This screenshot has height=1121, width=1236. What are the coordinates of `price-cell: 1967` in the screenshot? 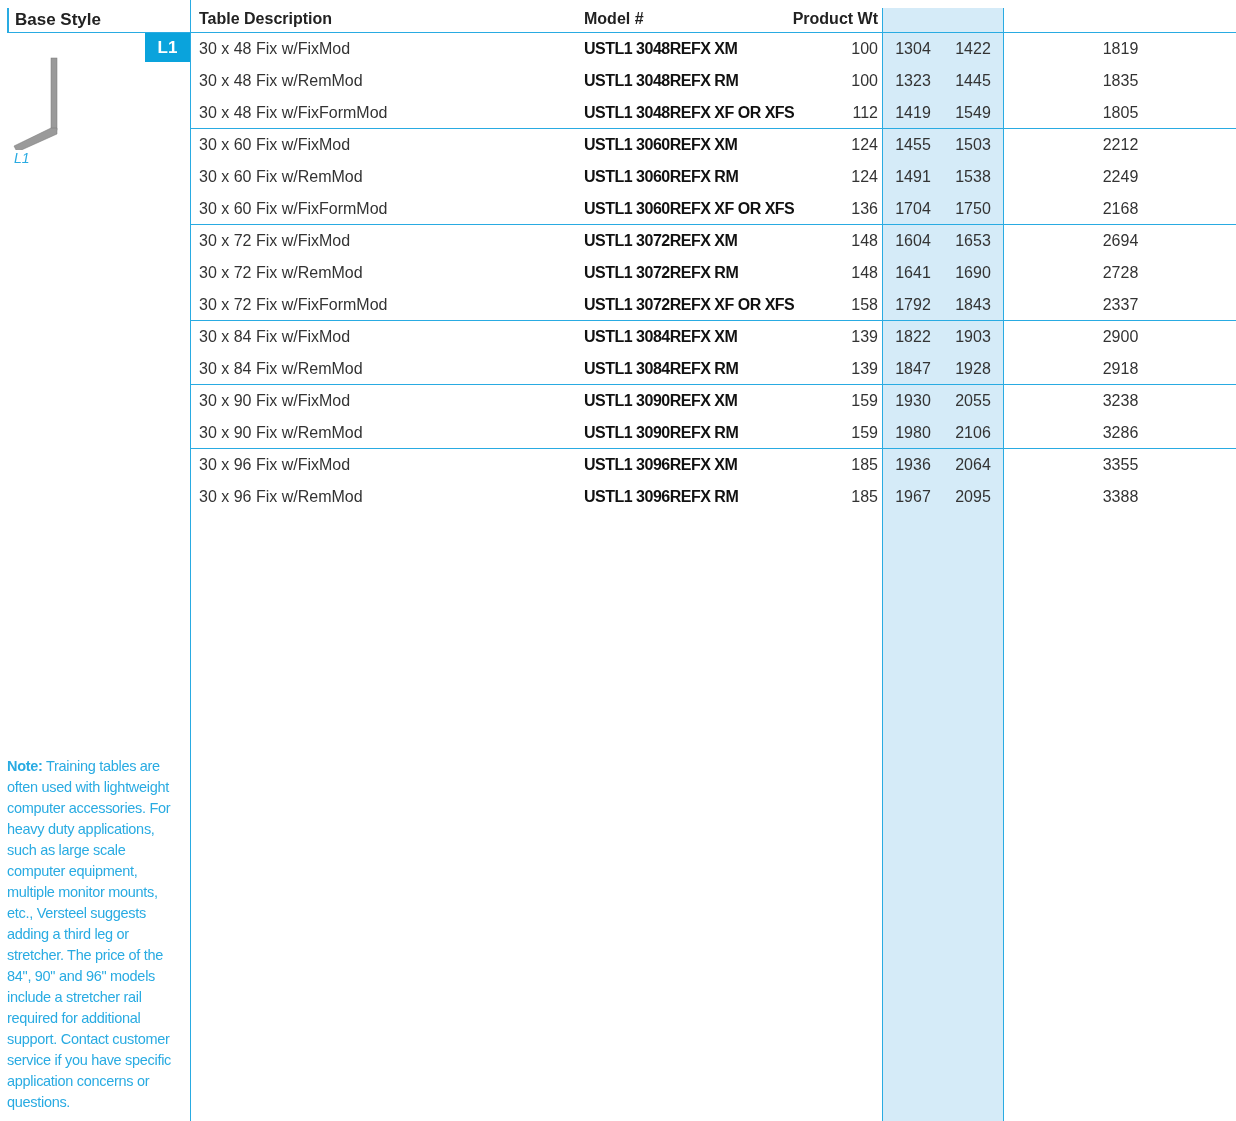 It's located at (912, 497).